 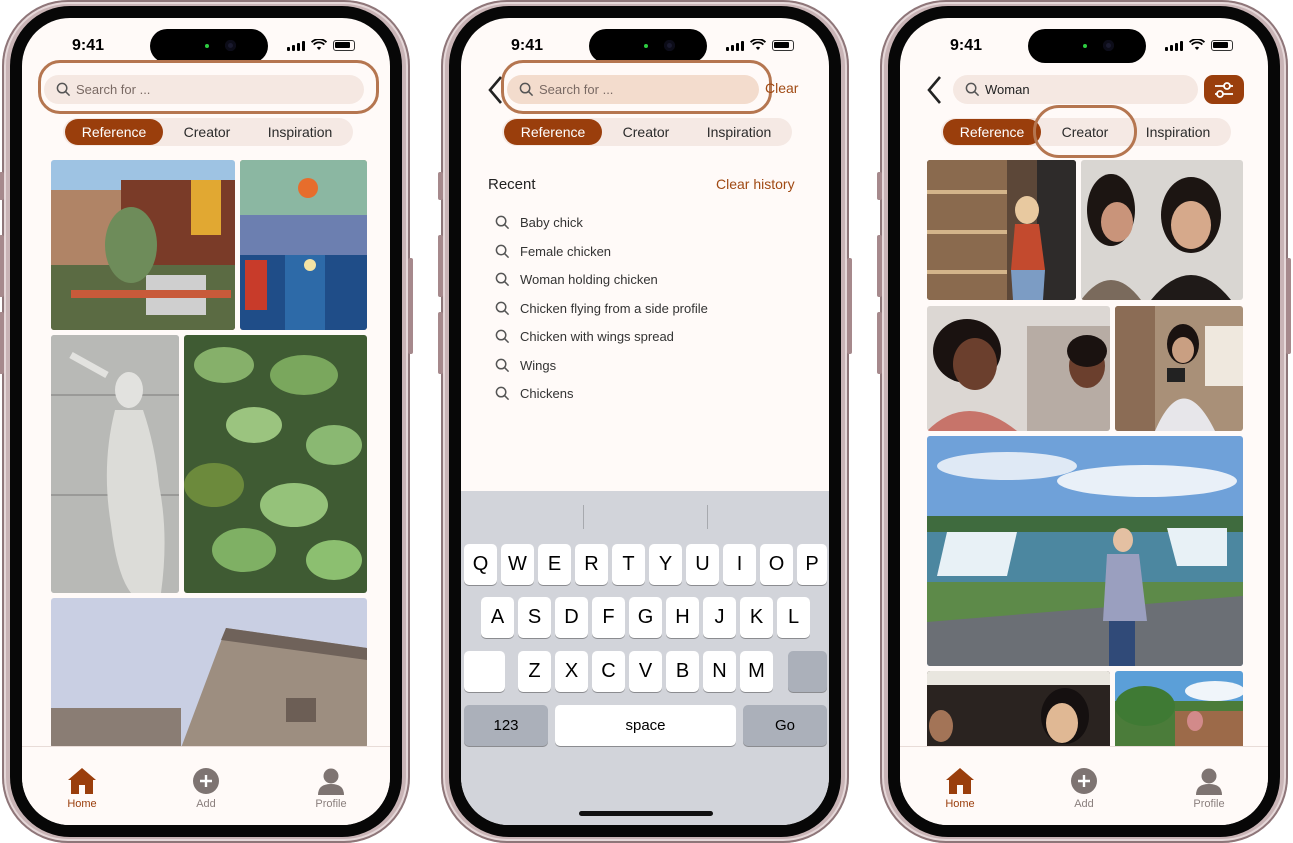 I want to click on recent-item: Wings, so click(x=525, y=365).